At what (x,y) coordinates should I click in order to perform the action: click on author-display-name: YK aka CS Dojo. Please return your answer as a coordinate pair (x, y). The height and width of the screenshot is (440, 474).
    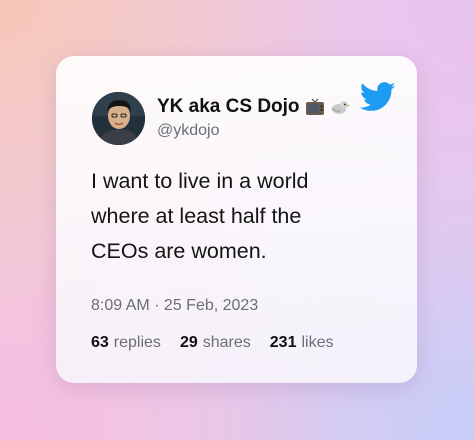
    Looking at the image, I should click on (253, 107).